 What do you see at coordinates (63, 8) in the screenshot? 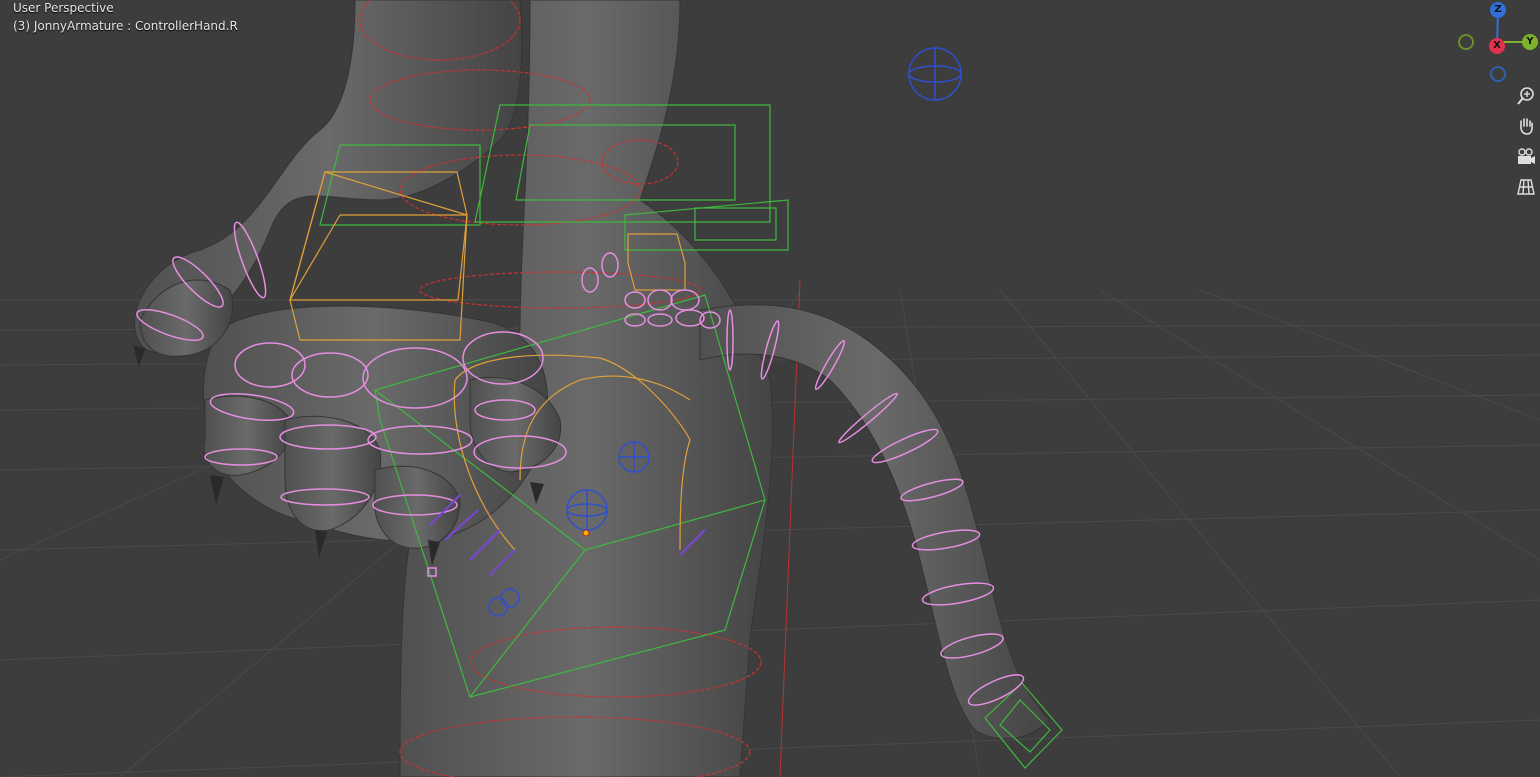
I see `viewport-title: User Perspective` at bounding box center [63, 8].